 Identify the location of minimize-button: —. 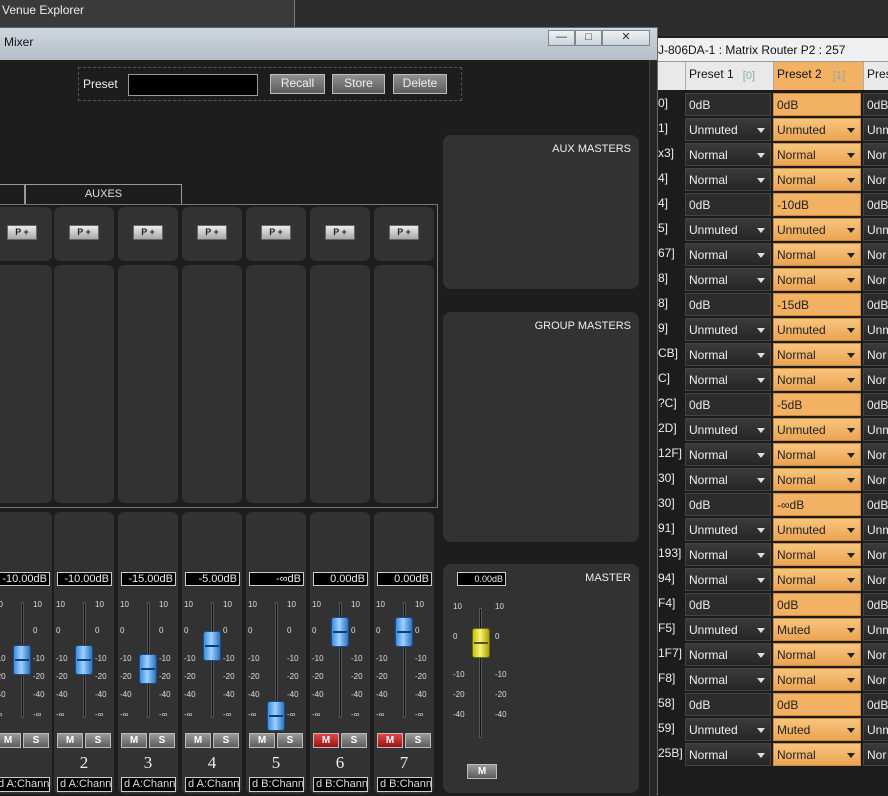
(561, 38).